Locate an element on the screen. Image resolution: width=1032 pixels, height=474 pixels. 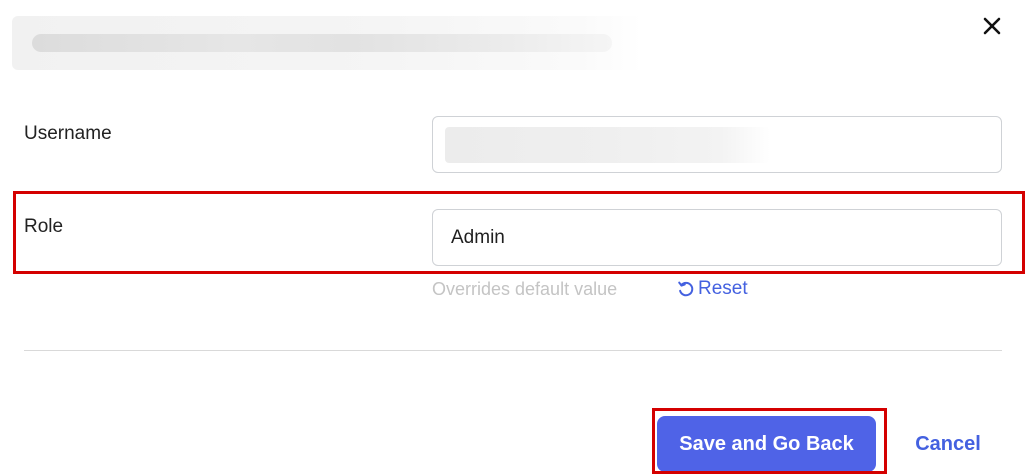
close-button is located at coordinates (992, 26).